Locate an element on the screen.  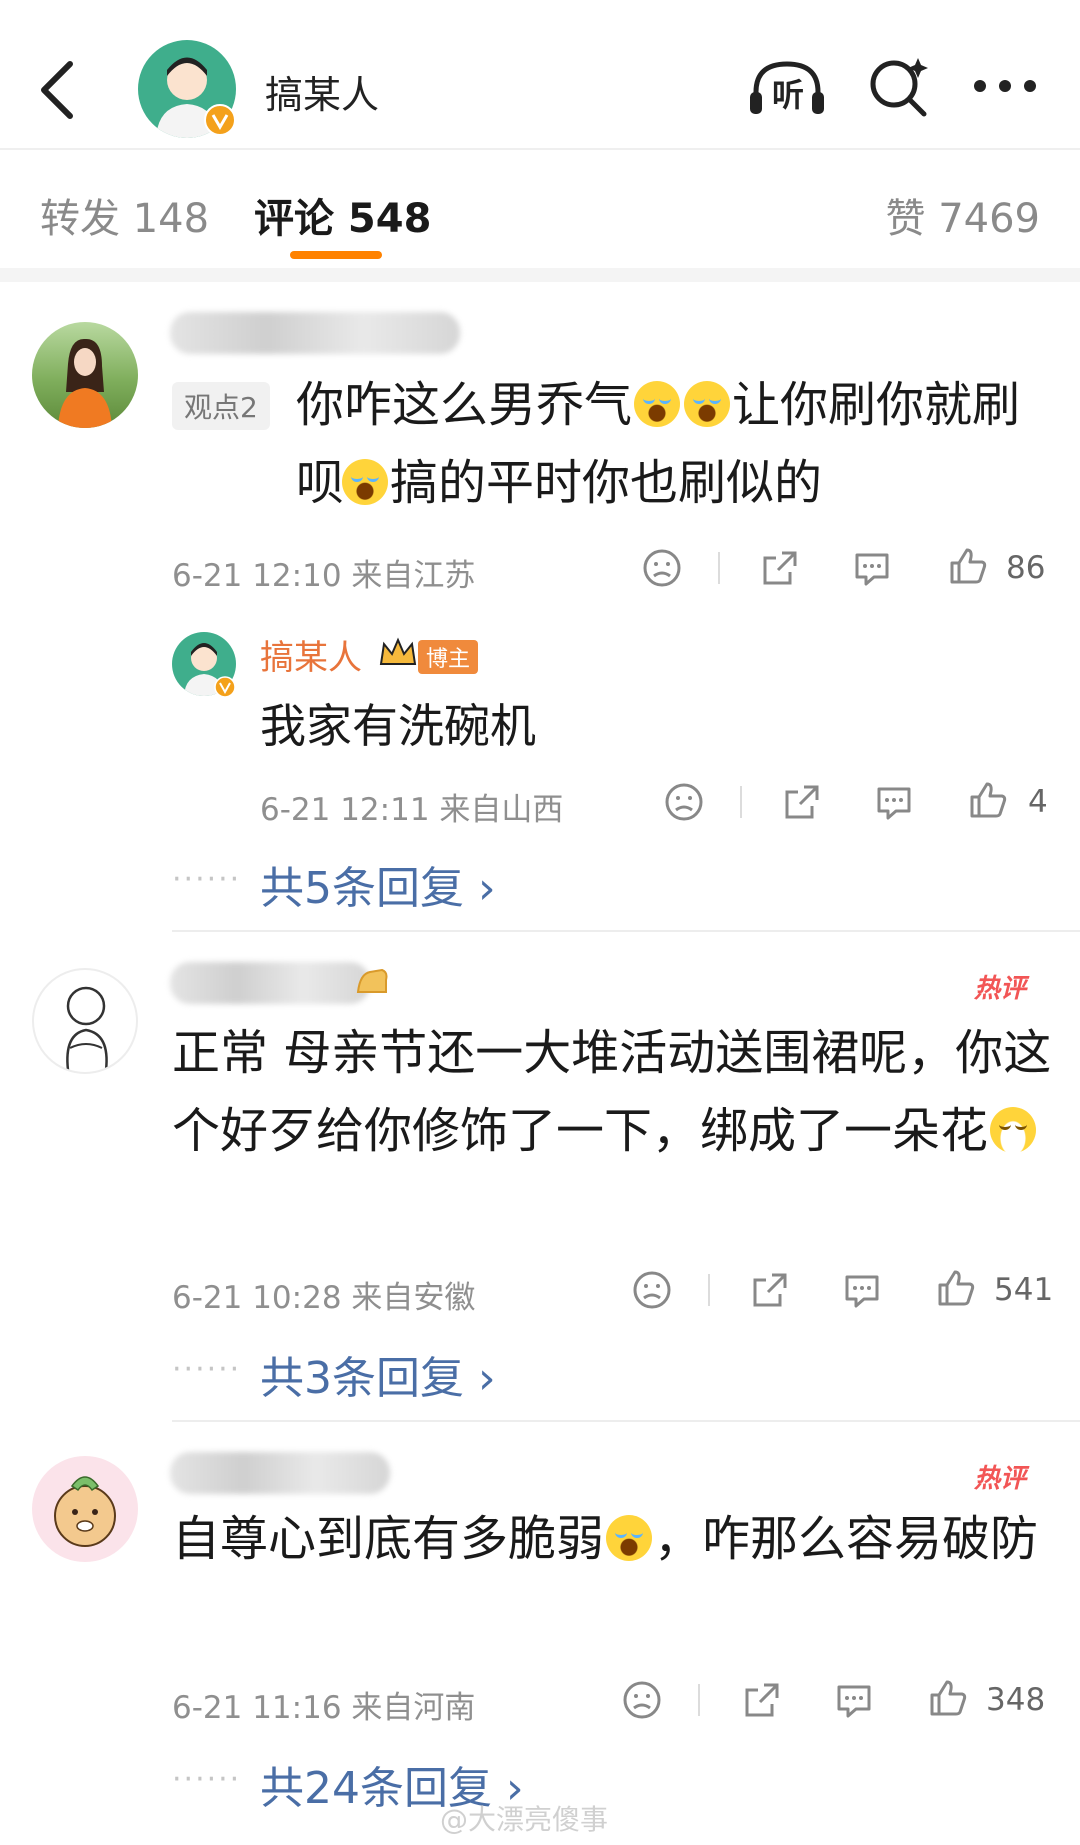
tab-repost: 转发 148 is located at coordinates (124, 215).